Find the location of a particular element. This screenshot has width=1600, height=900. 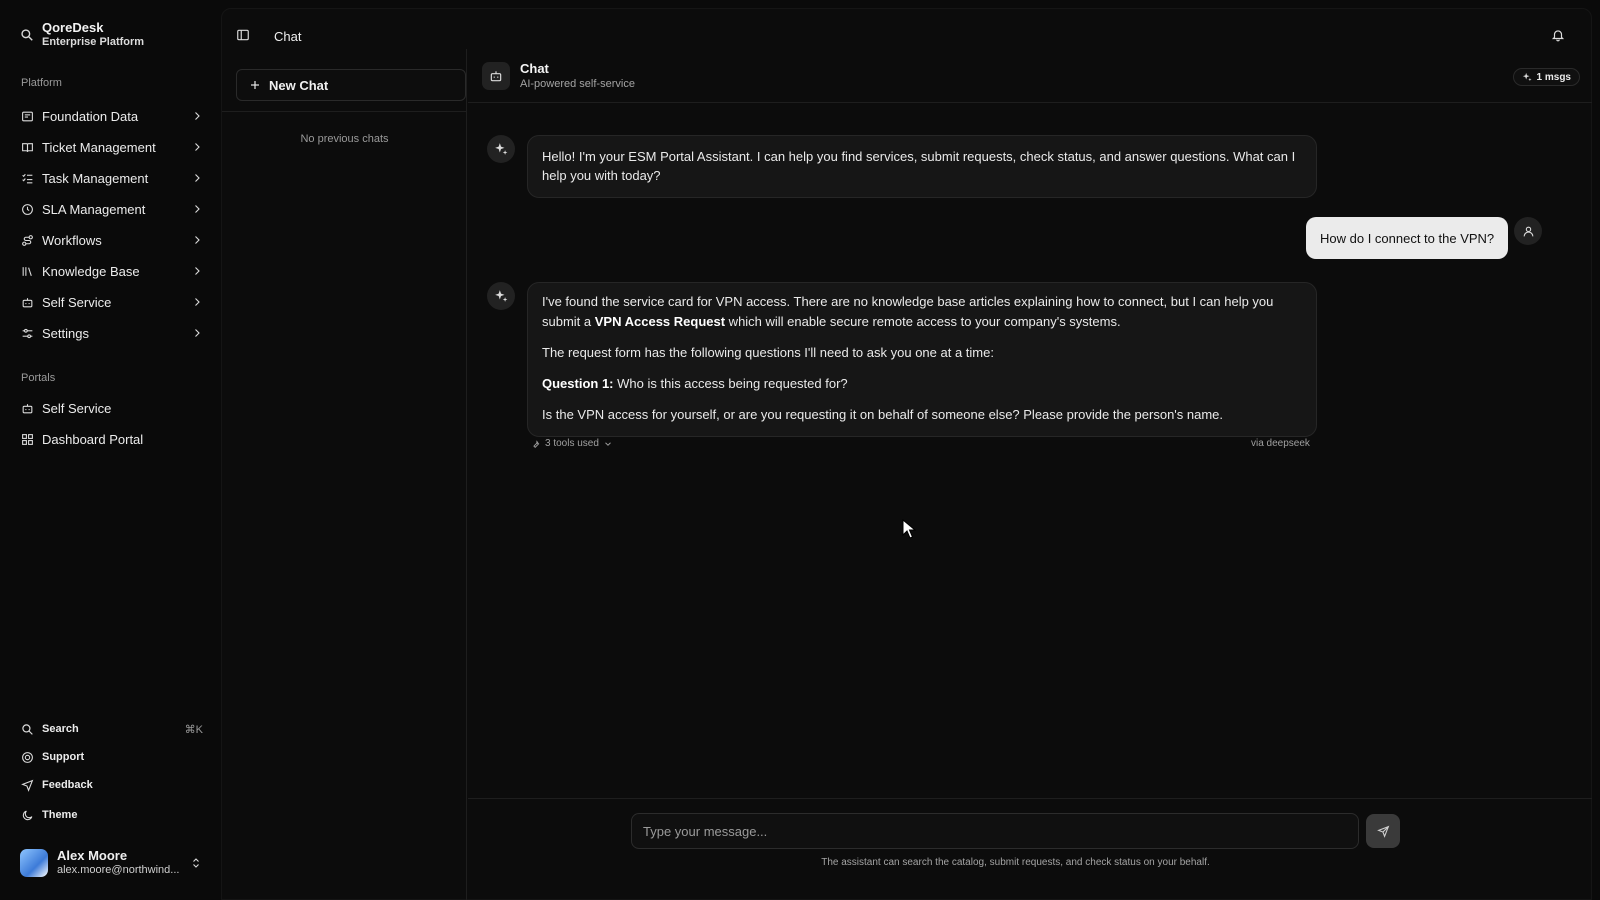

plus-icon is located at coordinates (255, 85).